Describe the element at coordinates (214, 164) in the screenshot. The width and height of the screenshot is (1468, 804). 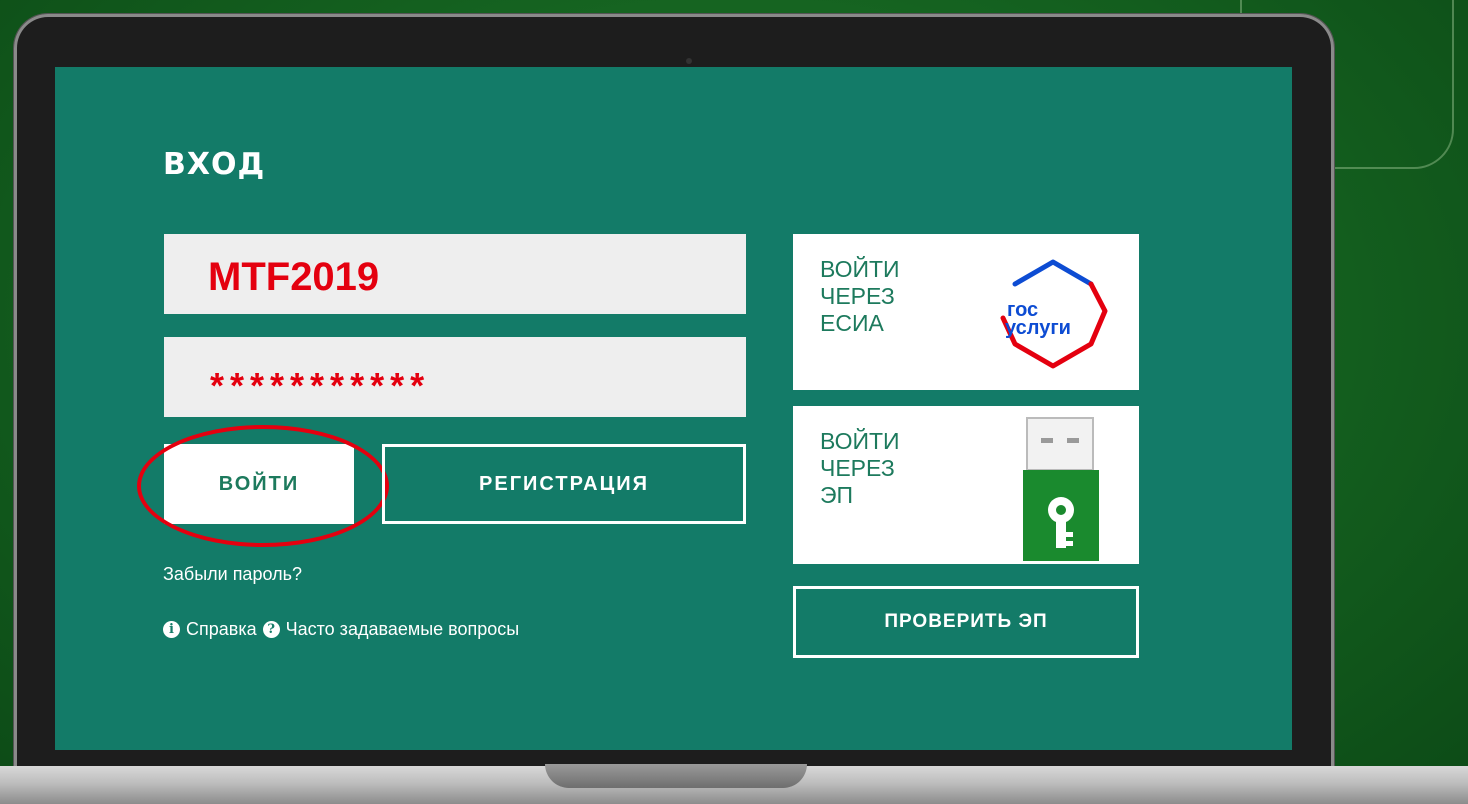
I see `page-title: ВХОД` at that location.